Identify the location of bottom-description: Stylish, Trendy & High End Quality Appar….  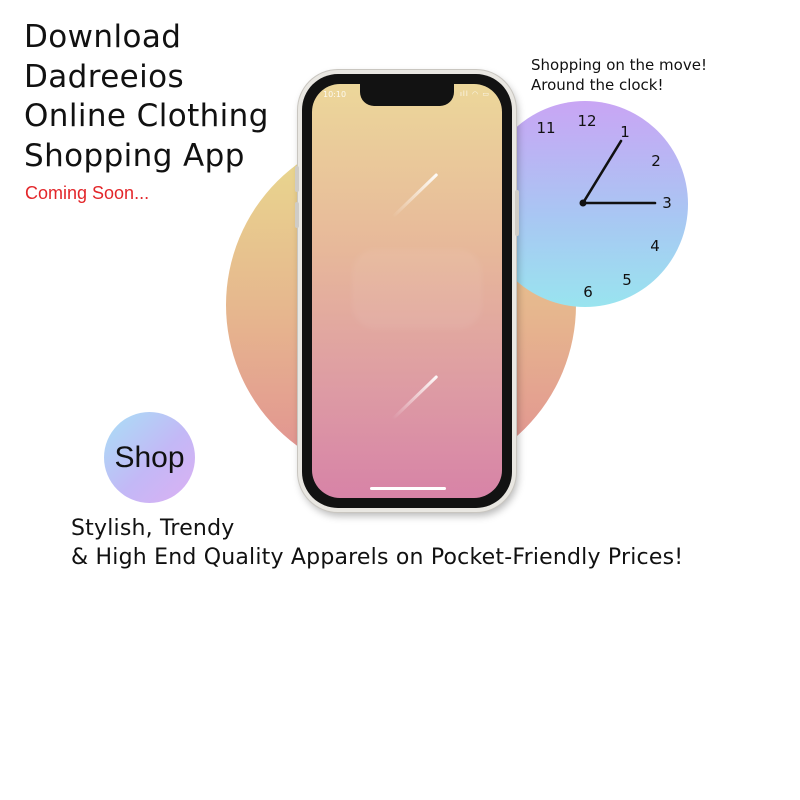
(377, 543).